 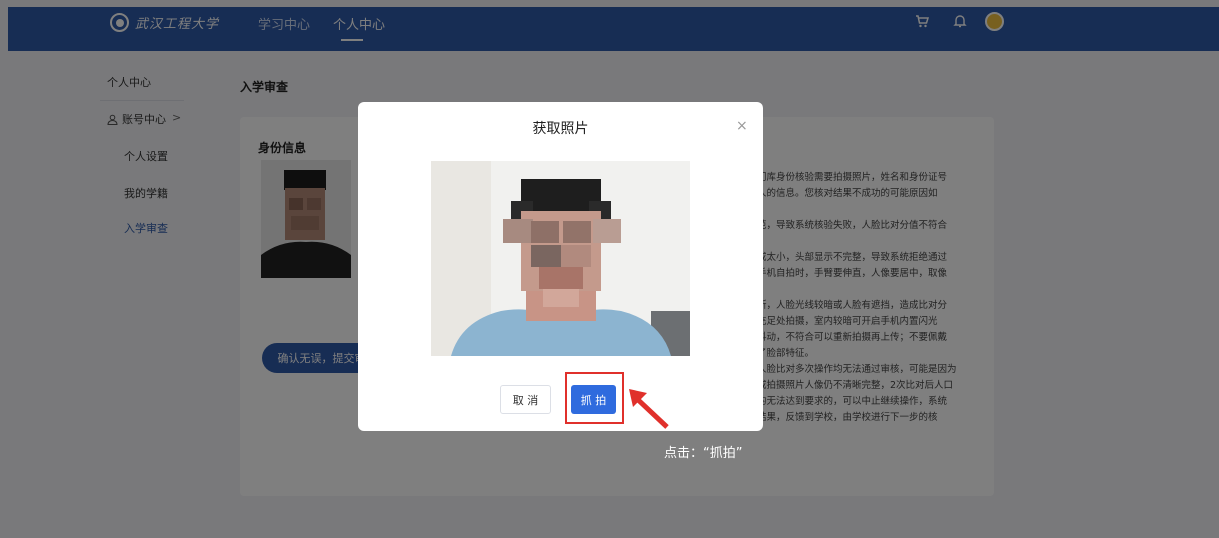 What do you see at coordinates (594, 398) in the screenshot?
I see `capture-button-highlight` at bounding box center [594, 398].